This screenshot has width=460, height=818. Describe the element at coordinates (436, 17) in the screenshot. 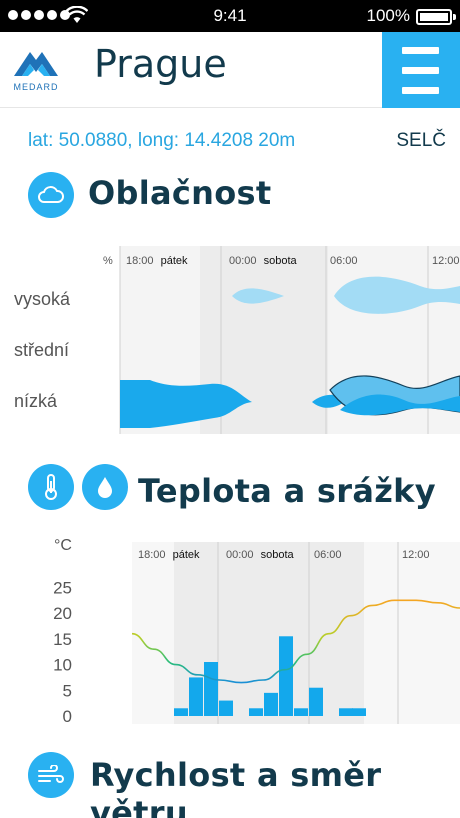

I see `battery-icon` at that location.